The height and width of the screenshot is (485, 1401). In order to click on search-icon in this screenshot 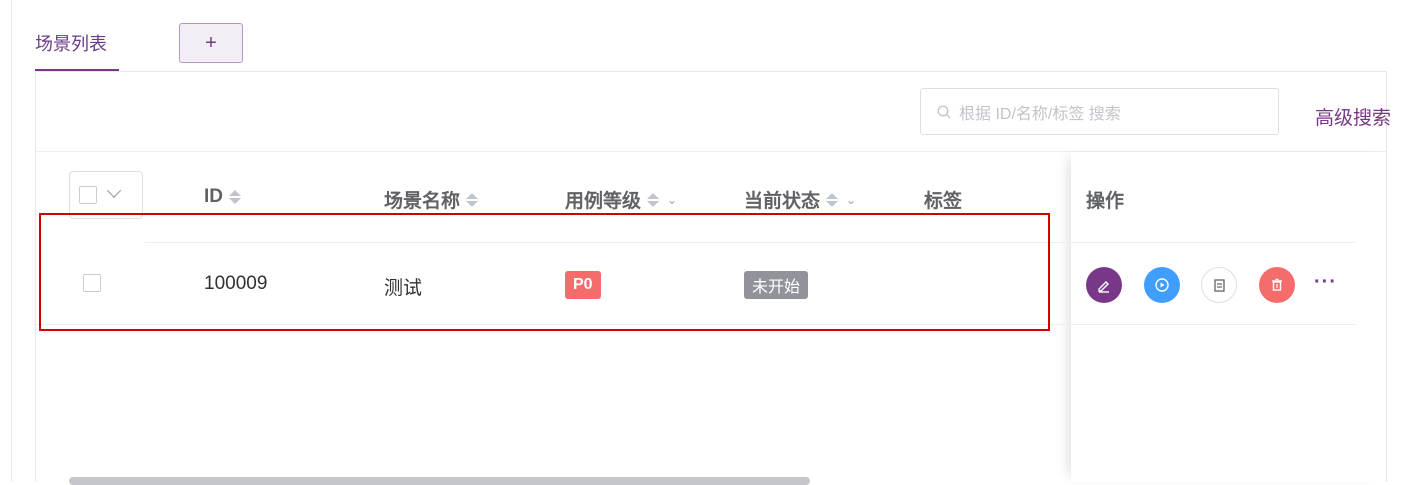, I will do `click(944, 111)`.